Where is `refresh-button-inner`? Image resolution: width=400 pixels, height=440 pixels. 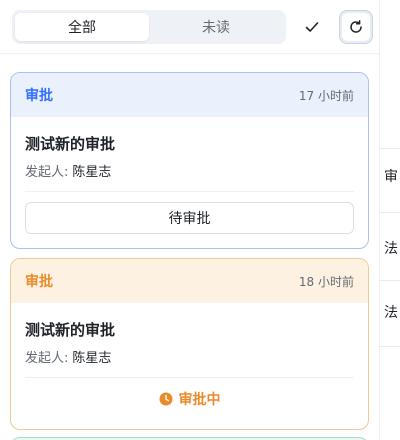 refresh-button-inner is located at coordinates (356, 27).